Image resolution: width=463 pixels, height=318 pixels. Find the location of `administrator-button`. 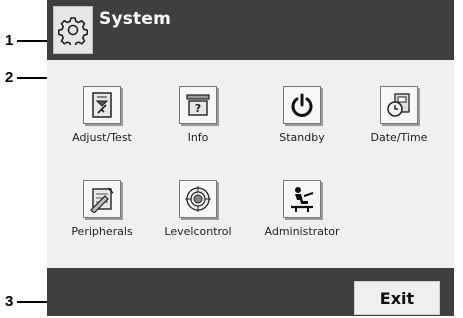

administrator-button is located at coordinates (302, 199).